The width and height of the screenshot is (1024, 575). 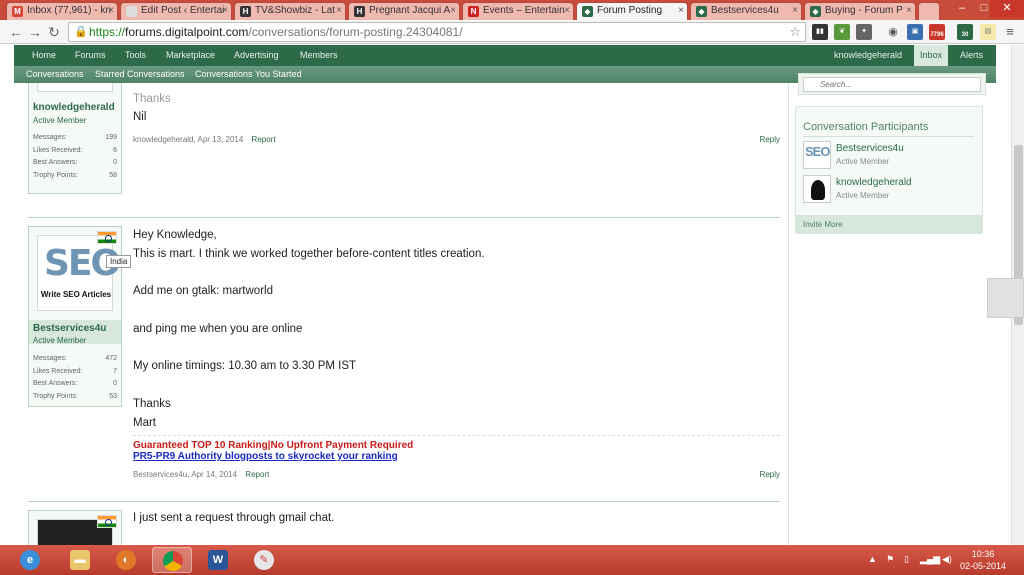 I want to click on divider, so click(x=888, y=136).